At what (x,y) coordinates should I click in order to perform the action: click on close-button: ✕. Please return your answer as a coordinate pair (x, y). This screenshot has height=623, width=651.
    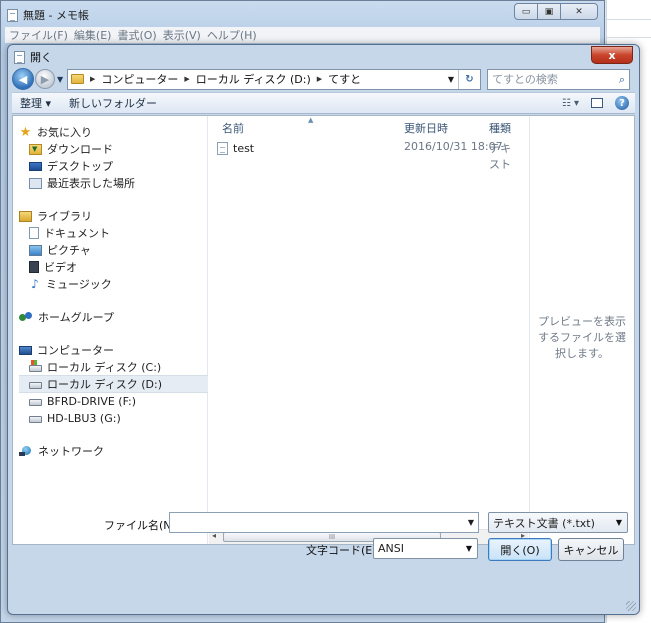
    Looking at the image, I should click on (579, 11).